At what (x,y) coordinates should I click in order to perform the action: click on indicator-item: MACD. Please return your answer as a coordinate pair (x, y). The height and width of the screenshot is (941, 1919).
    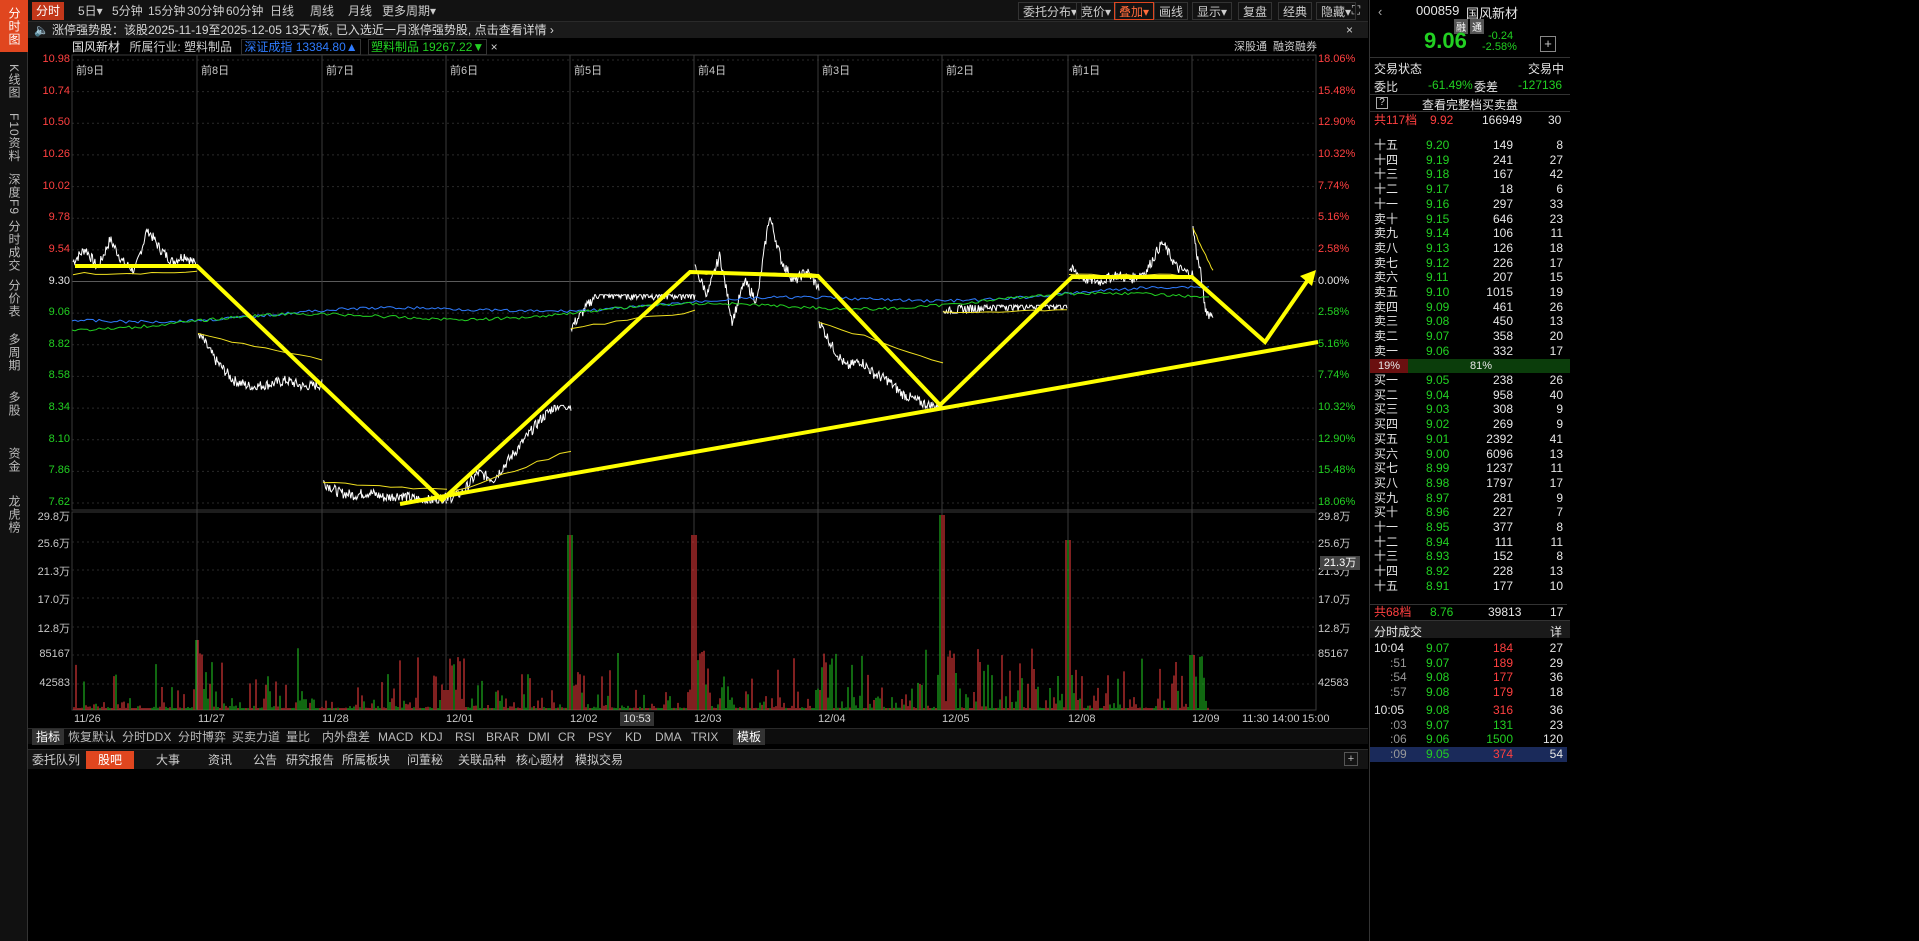
    Looking at the image, I should click on (395, 737).